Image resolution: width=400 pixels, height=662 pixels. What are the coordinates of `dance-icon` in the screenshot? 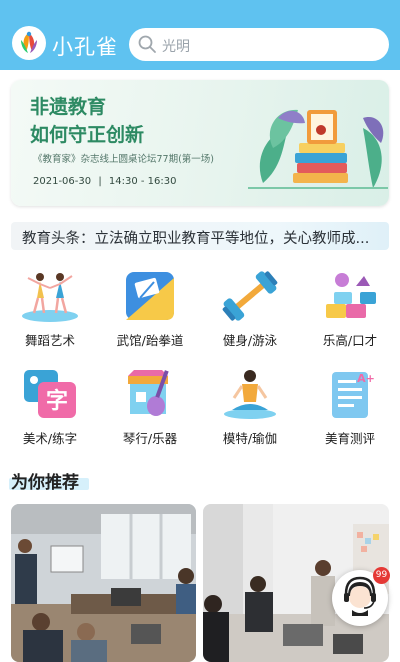 It's located at (50, 297).